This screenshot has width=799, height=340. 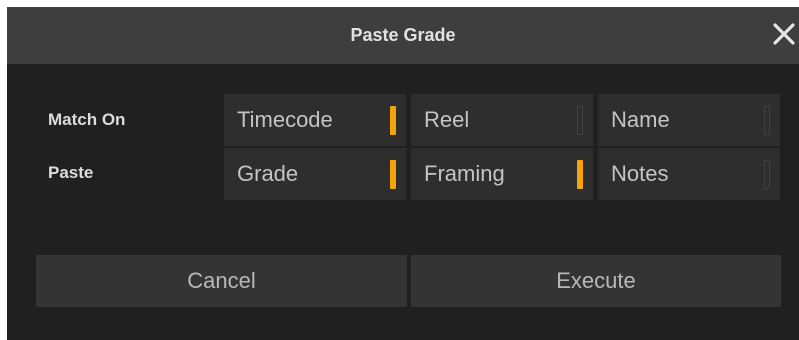 I want to click on cancel-button: Cancel, so click(x=221, y=281).